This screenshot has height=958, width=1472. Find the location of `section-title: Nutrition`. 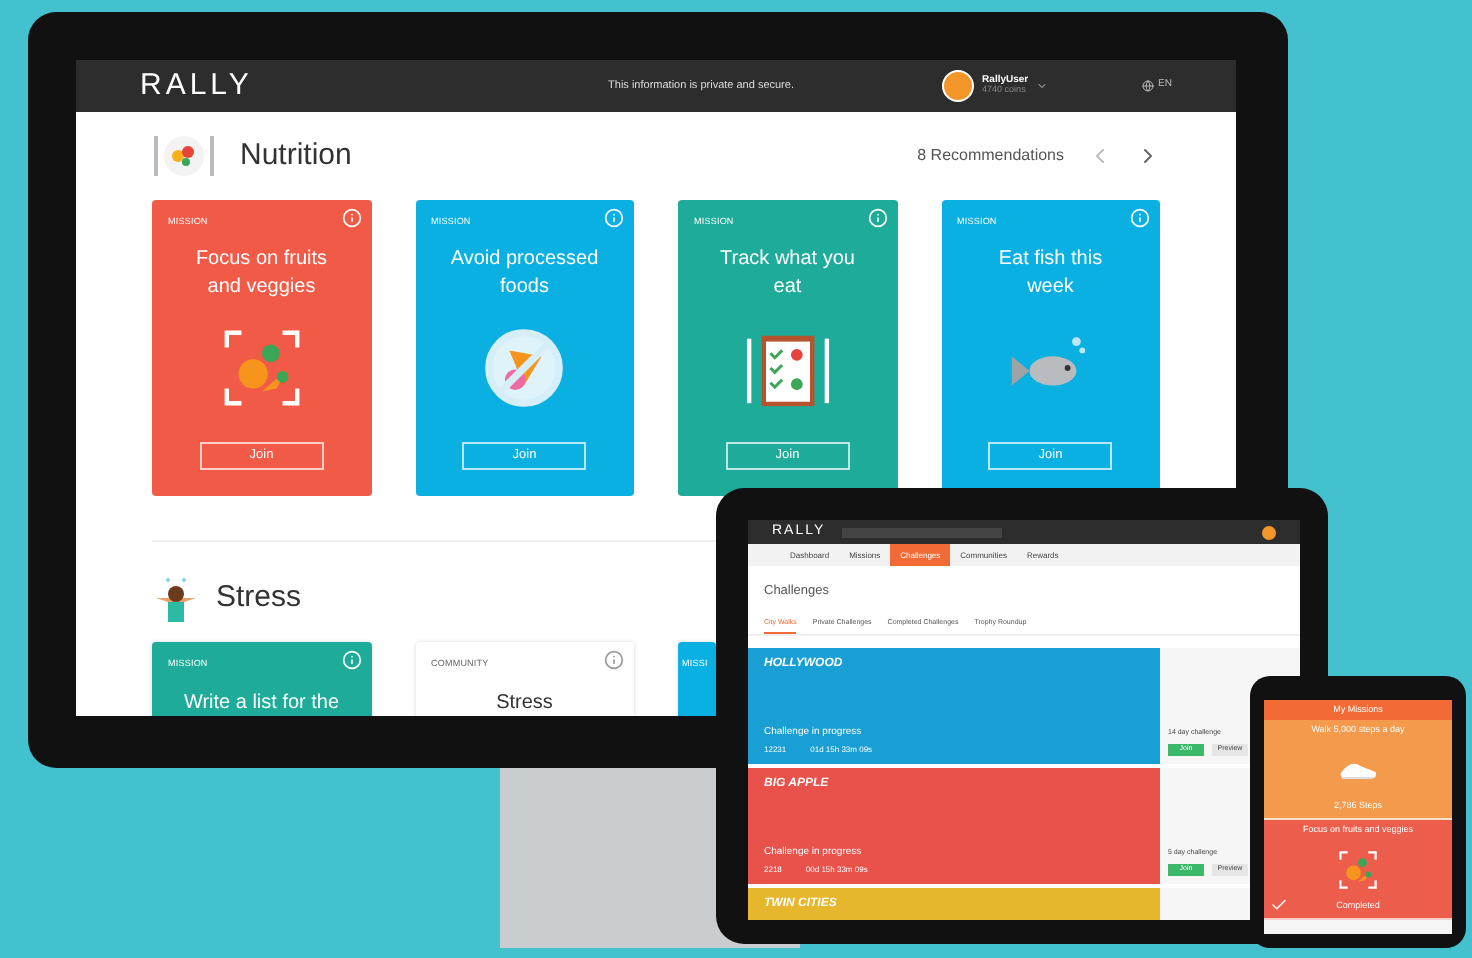

section-title: Nutrition is located at coordinates (297, 155).